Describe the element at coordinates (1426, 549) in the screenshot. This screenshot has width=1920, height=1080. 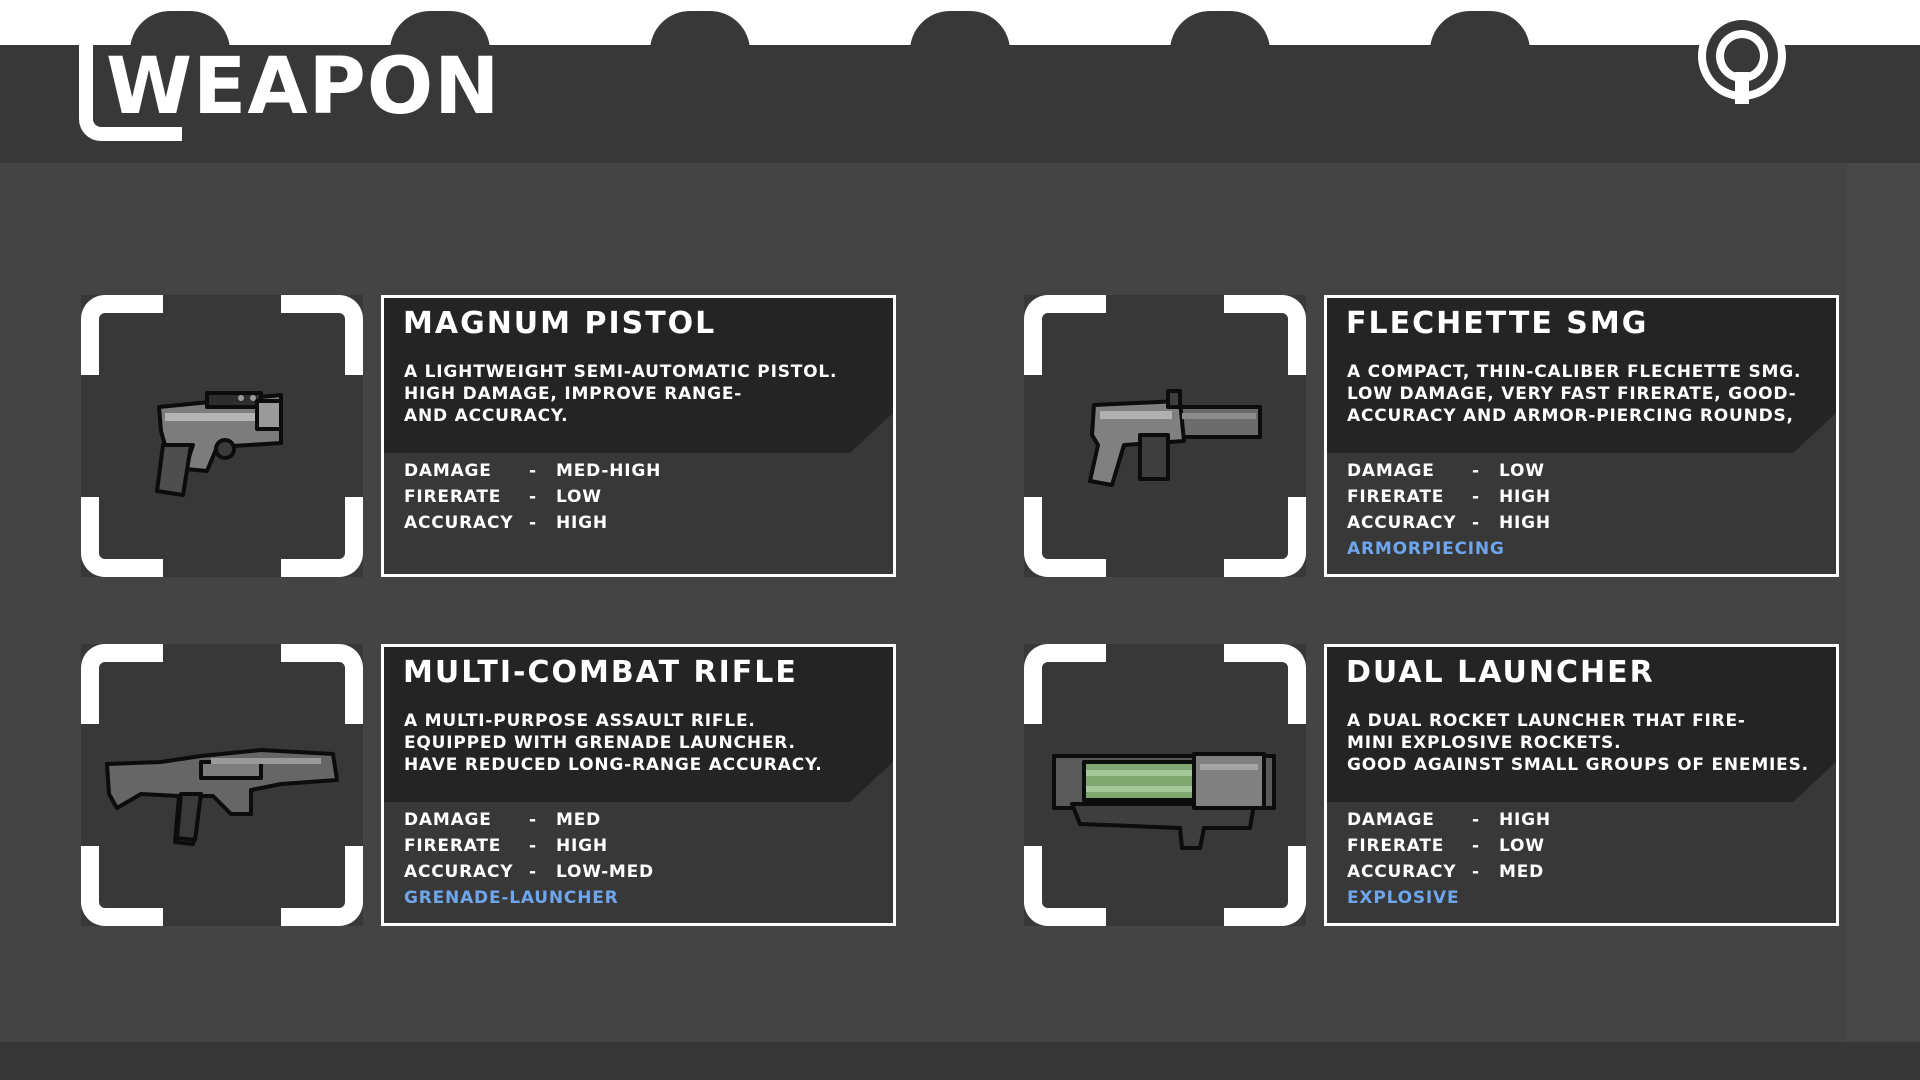
I see `weapon-tag: ARMORPIECING` at that location.